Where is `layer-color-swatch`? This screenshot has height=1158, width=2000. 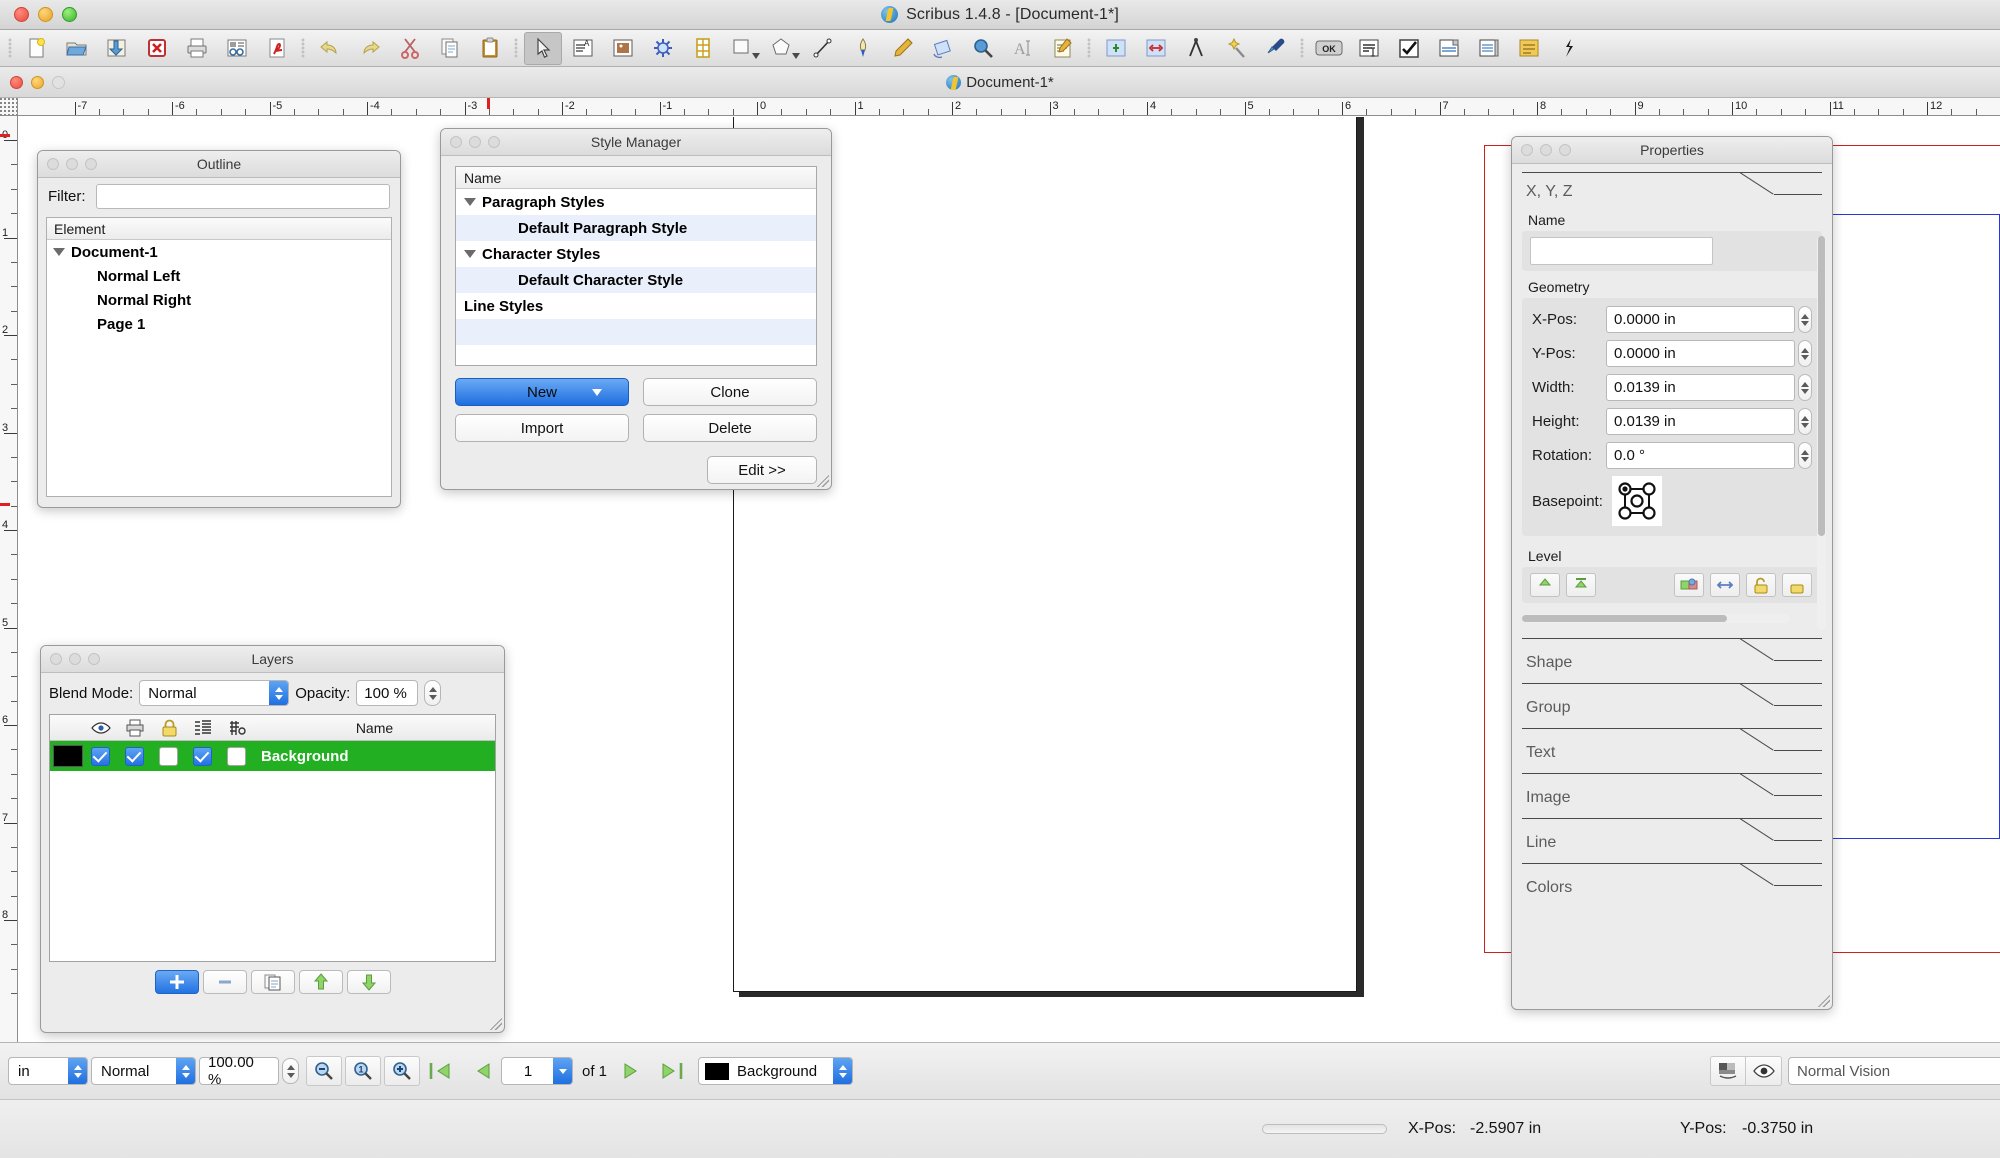 layer-color-swatch is located at coordinates (68, 756).